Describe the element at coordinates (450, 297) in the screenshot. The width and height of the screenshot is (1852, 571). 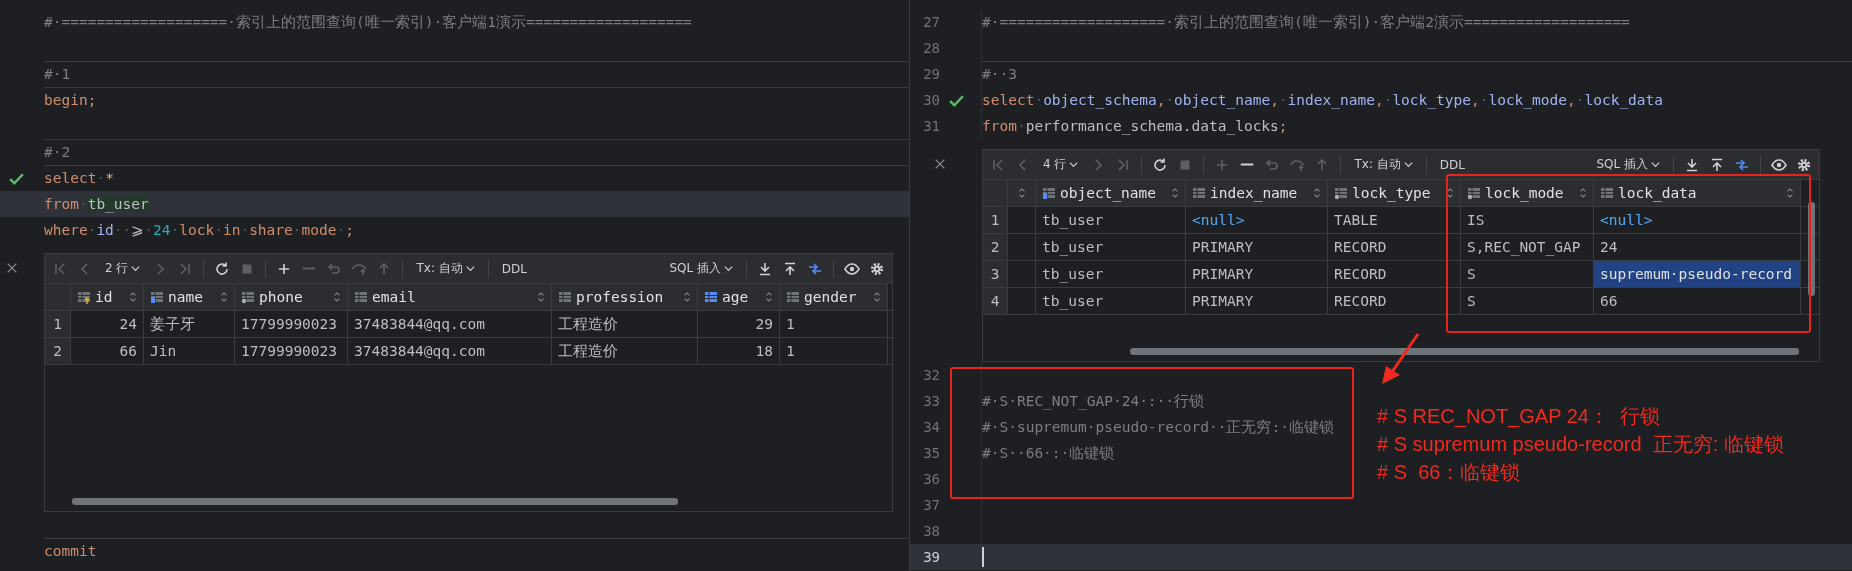
I see `column-header: email` at that location.